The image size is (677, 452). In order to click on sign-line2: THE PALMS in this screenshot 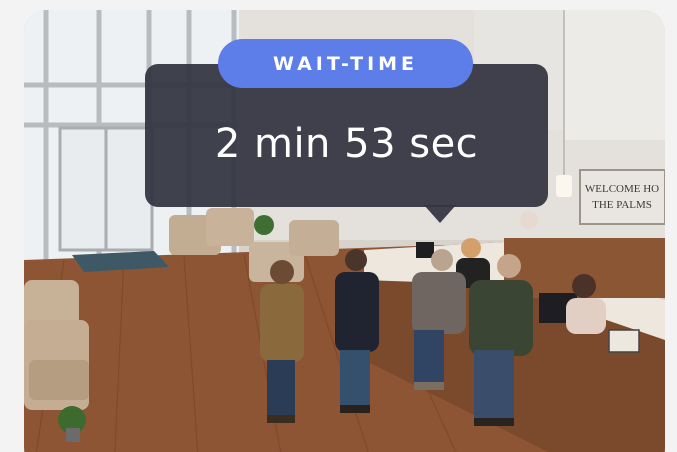, I will do `click(622, 205)`.